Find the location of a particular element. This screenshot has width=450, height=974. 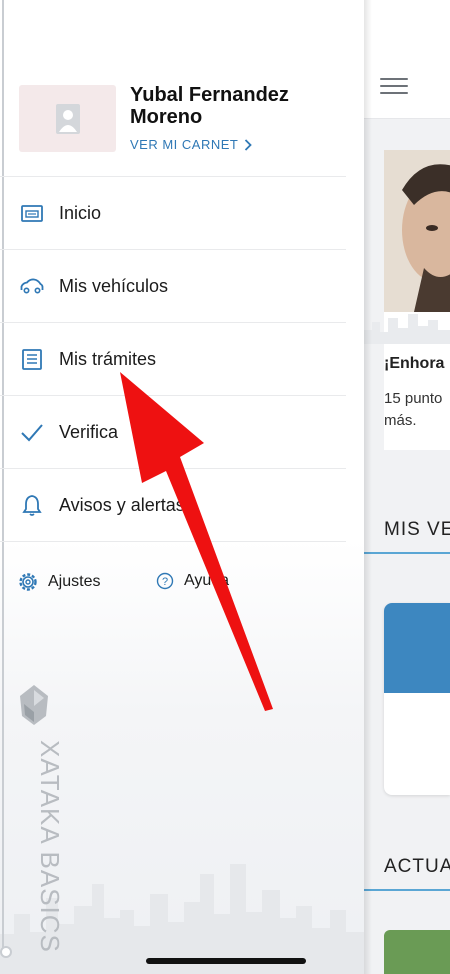

card-text-line1: 15 punto is located at coordinates (413, 398).